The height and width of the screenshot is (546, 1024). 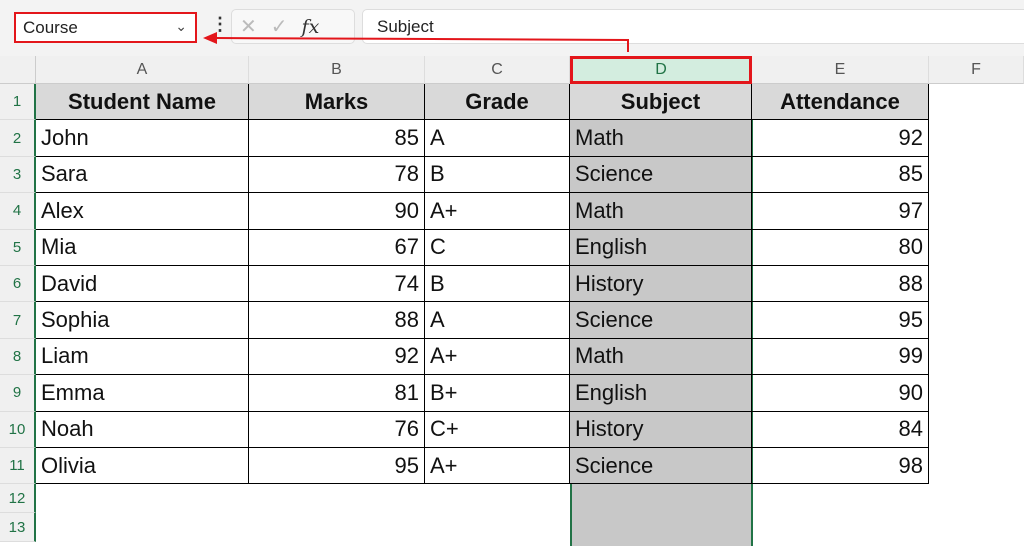 I want to click on table-cell: 74, so click(x=337, y=284).